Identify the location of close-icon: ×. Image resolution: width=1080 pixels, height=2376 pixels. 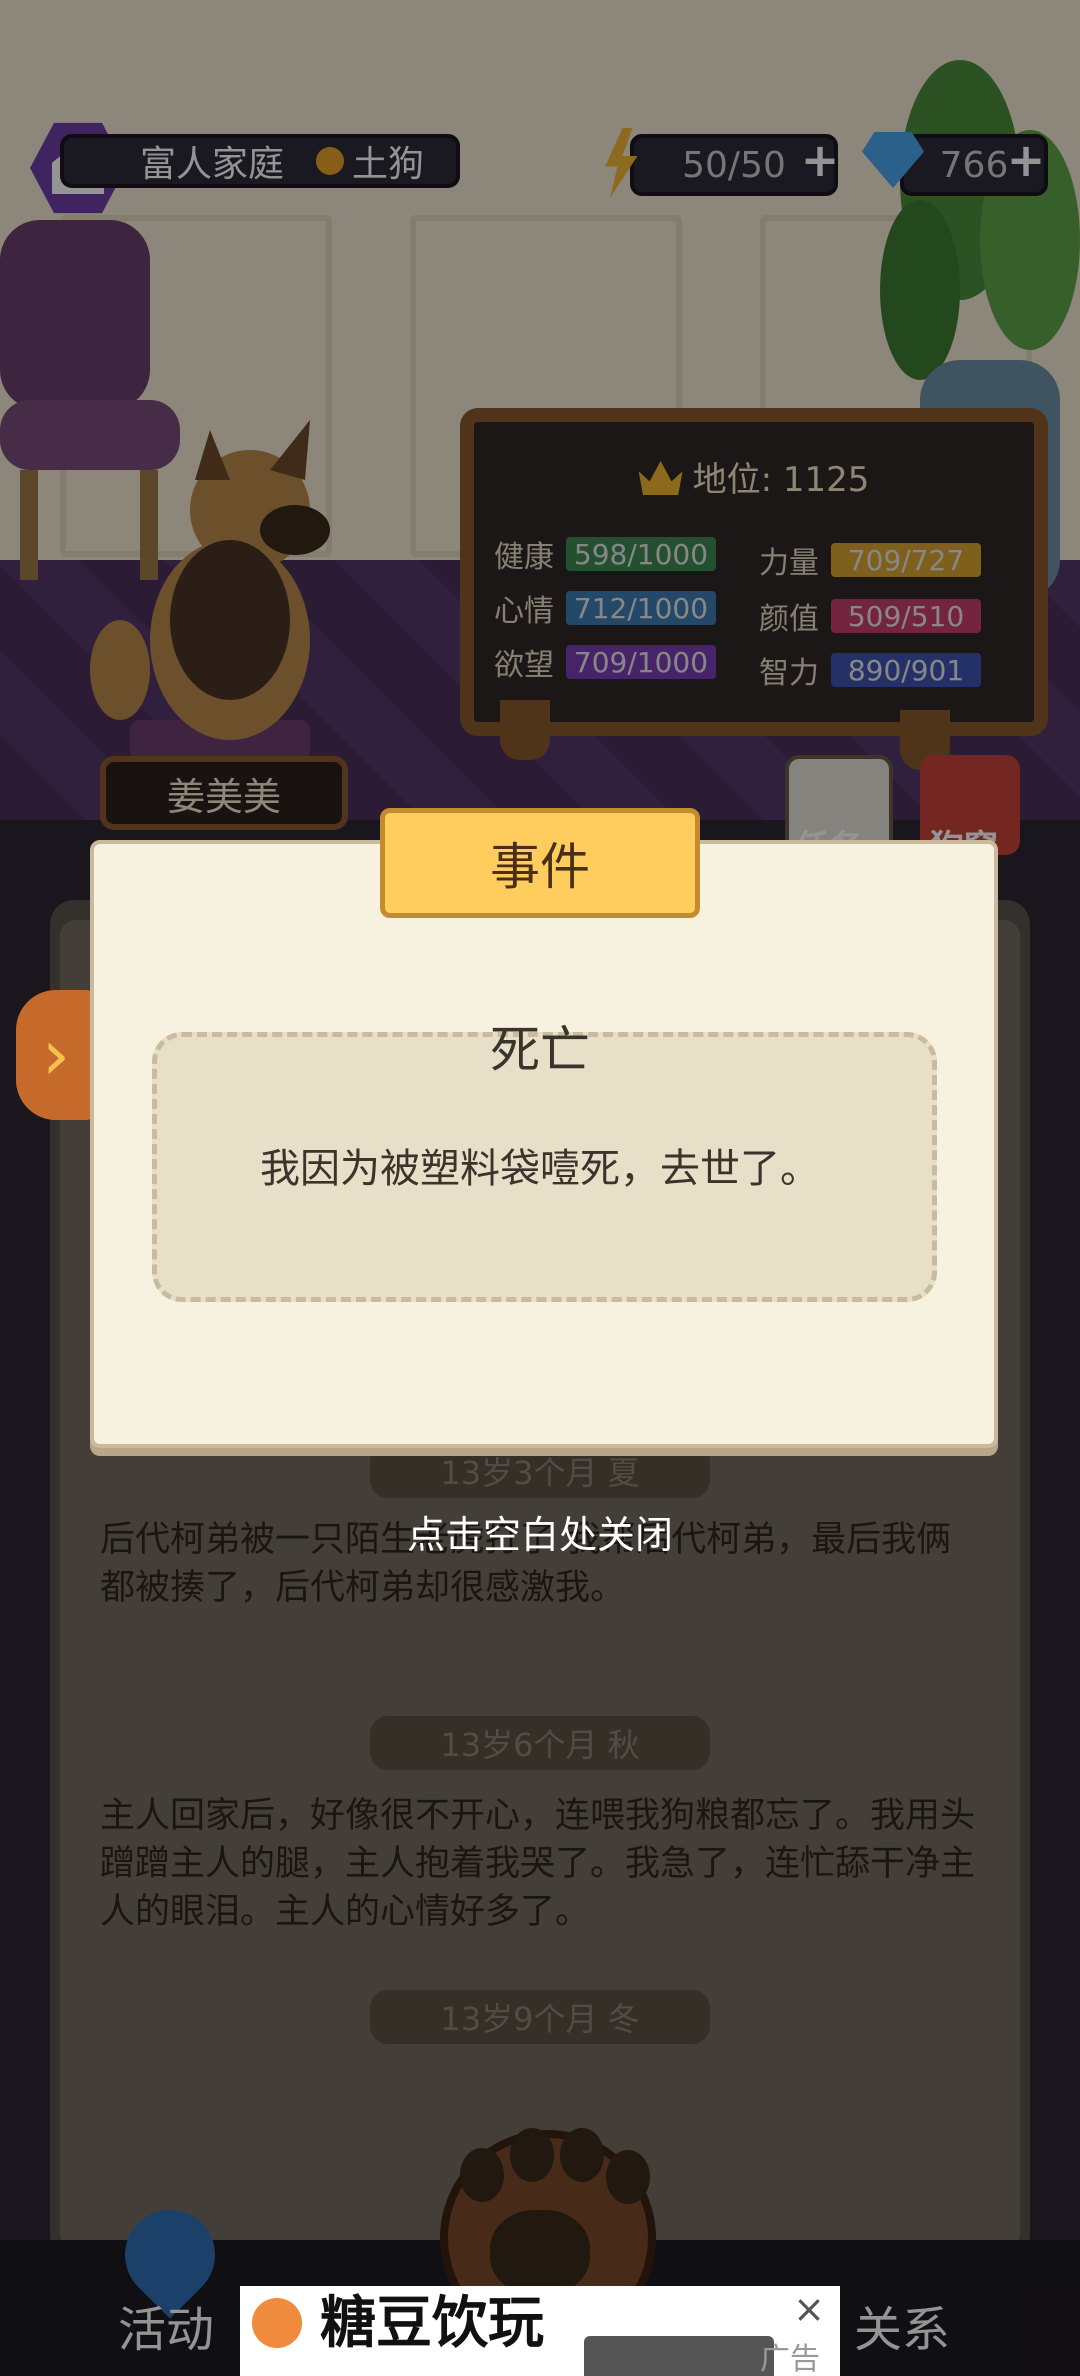
(809, 2309).